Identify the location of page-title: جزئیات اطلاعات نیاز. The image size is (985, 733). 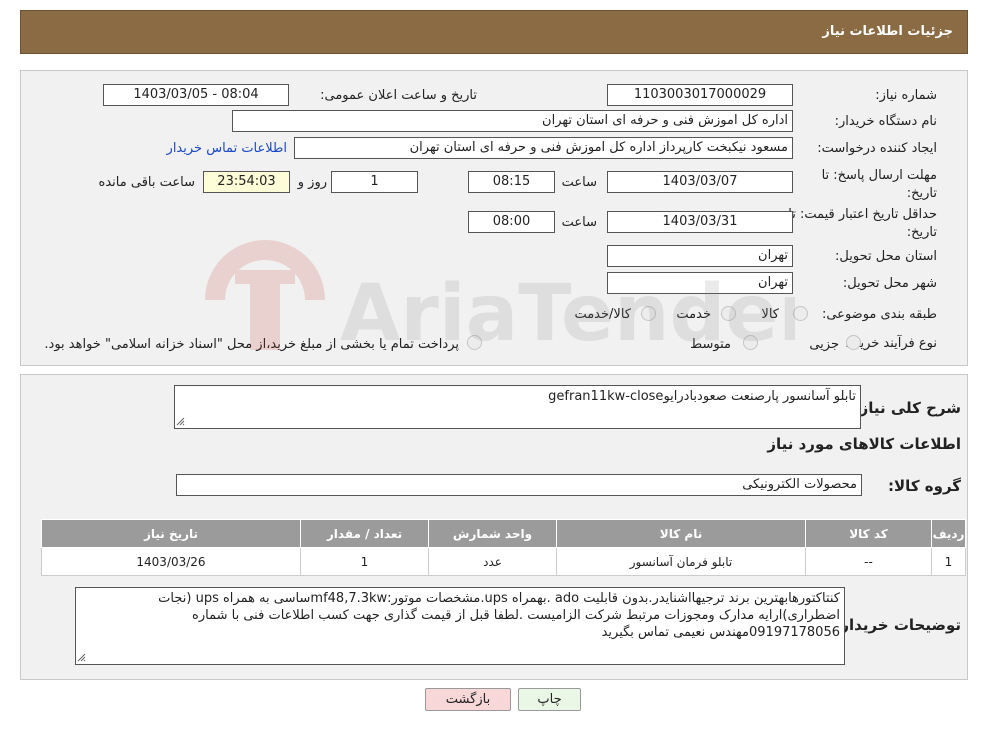
(887, 31).